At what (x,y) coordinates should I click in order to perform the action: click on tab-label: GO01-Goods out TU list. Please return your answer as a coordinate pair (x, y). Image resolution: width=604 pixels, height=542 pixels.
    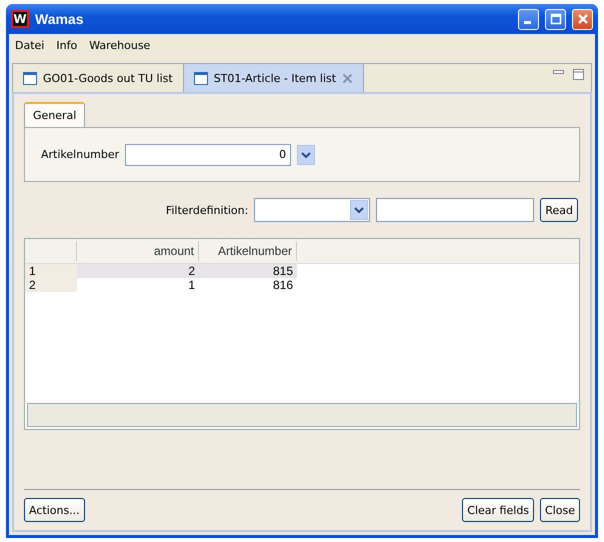
    Looking at the image, I should click on (108, 78).